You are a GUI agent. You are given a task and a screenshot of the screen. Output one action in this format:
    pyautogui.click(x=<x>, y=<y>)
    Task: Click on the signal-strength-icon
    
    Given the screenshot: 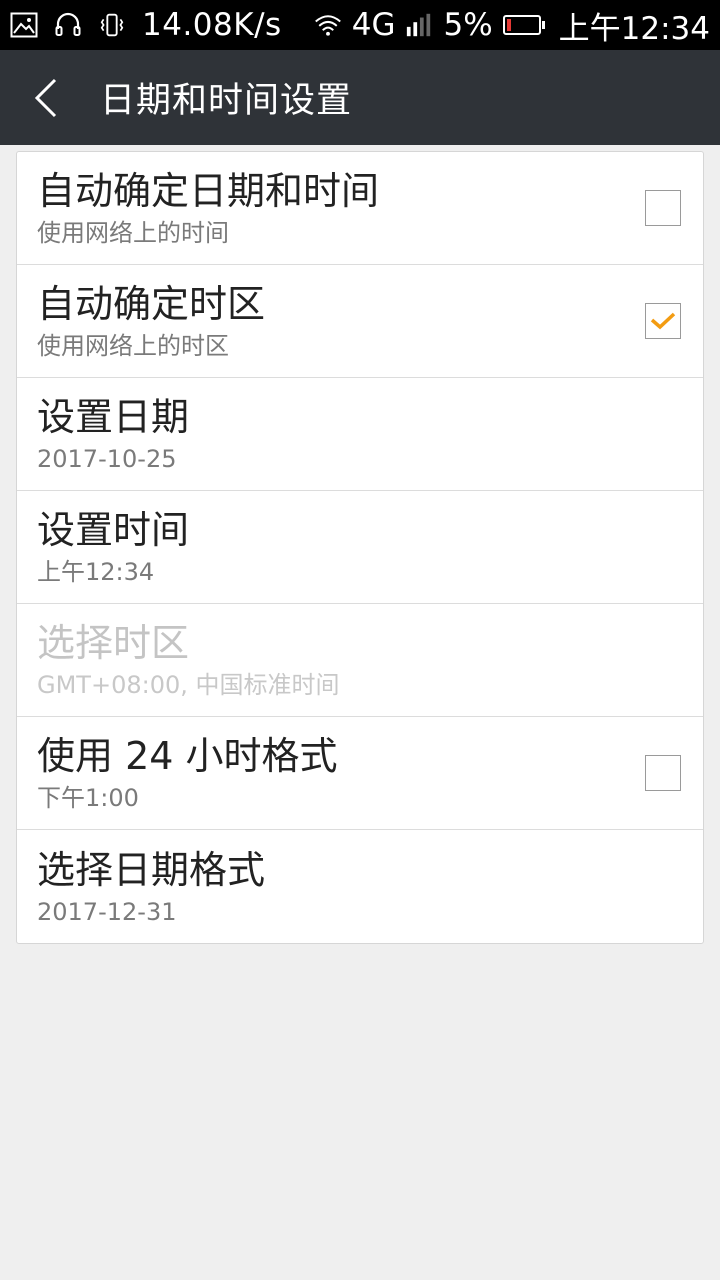 What is the action you would take?
    pyautogui.click(x=419, y=25)
    